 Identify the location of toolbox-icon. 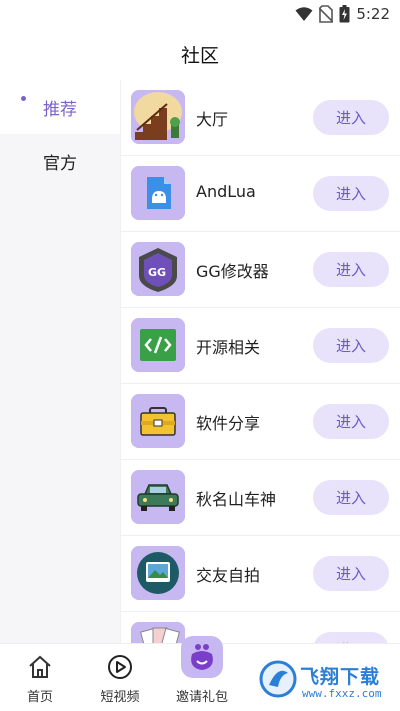
(158, 421).